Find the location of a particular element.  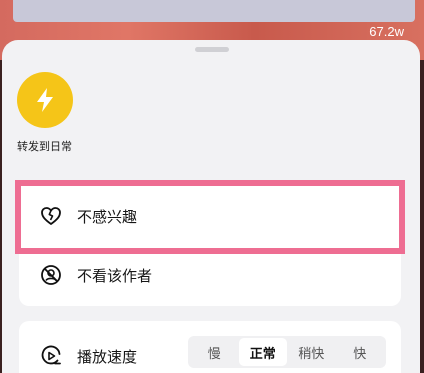

lightning-icon is located at coordinates (45, 100).